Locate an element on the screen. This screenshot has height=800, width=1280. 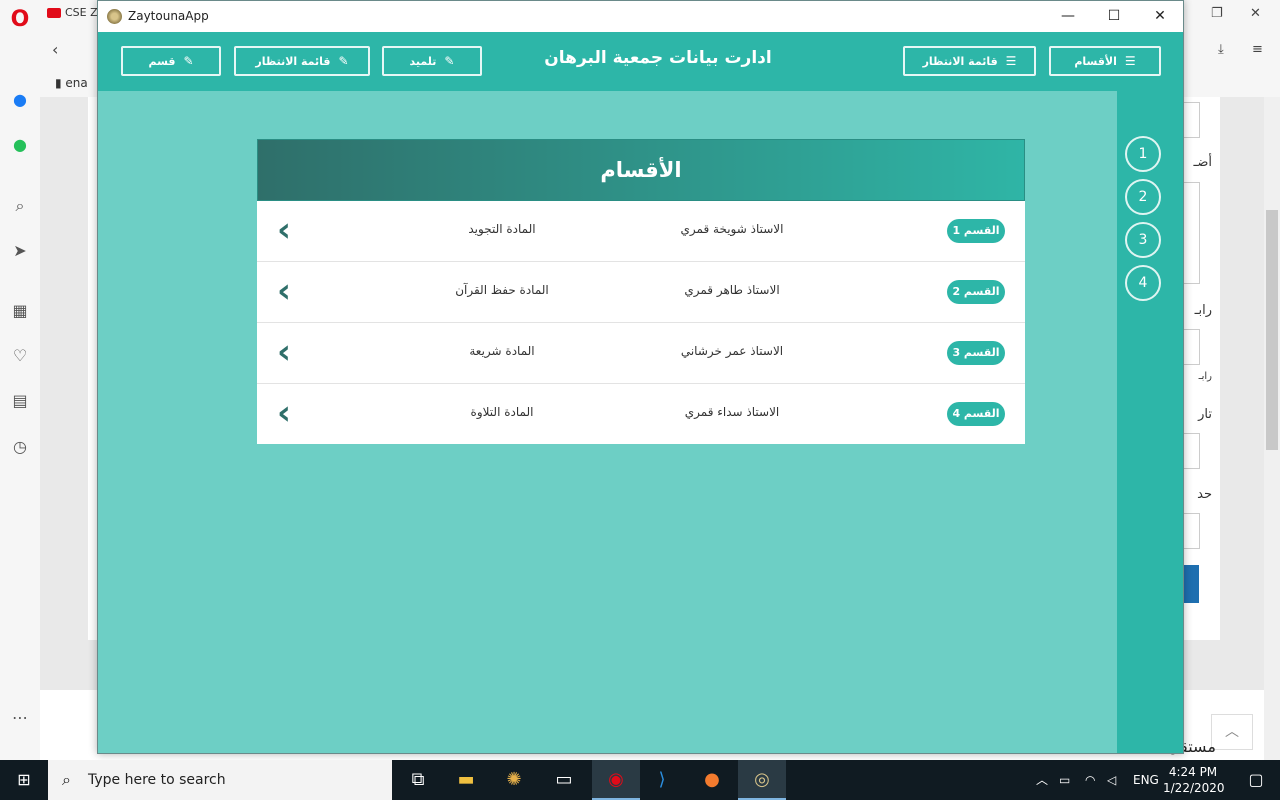
bookmark-item: ▮ ena is located at coordinates (71, 83).